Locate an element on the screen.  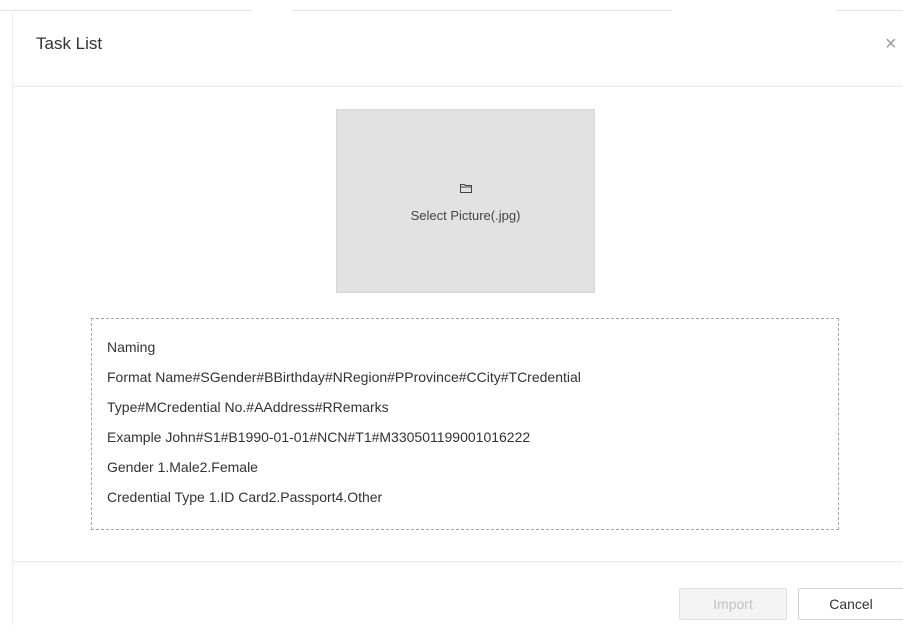
format-line-continued: Type#MCredential No.#AAddress#RRemarks is located at coordinates (248, 407).